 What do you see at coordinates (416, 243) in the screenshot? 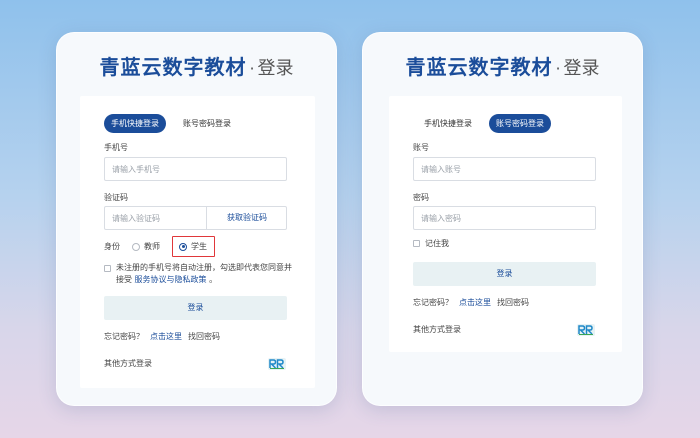
I see `remember-checkbox` at bounding box center [416, 243].